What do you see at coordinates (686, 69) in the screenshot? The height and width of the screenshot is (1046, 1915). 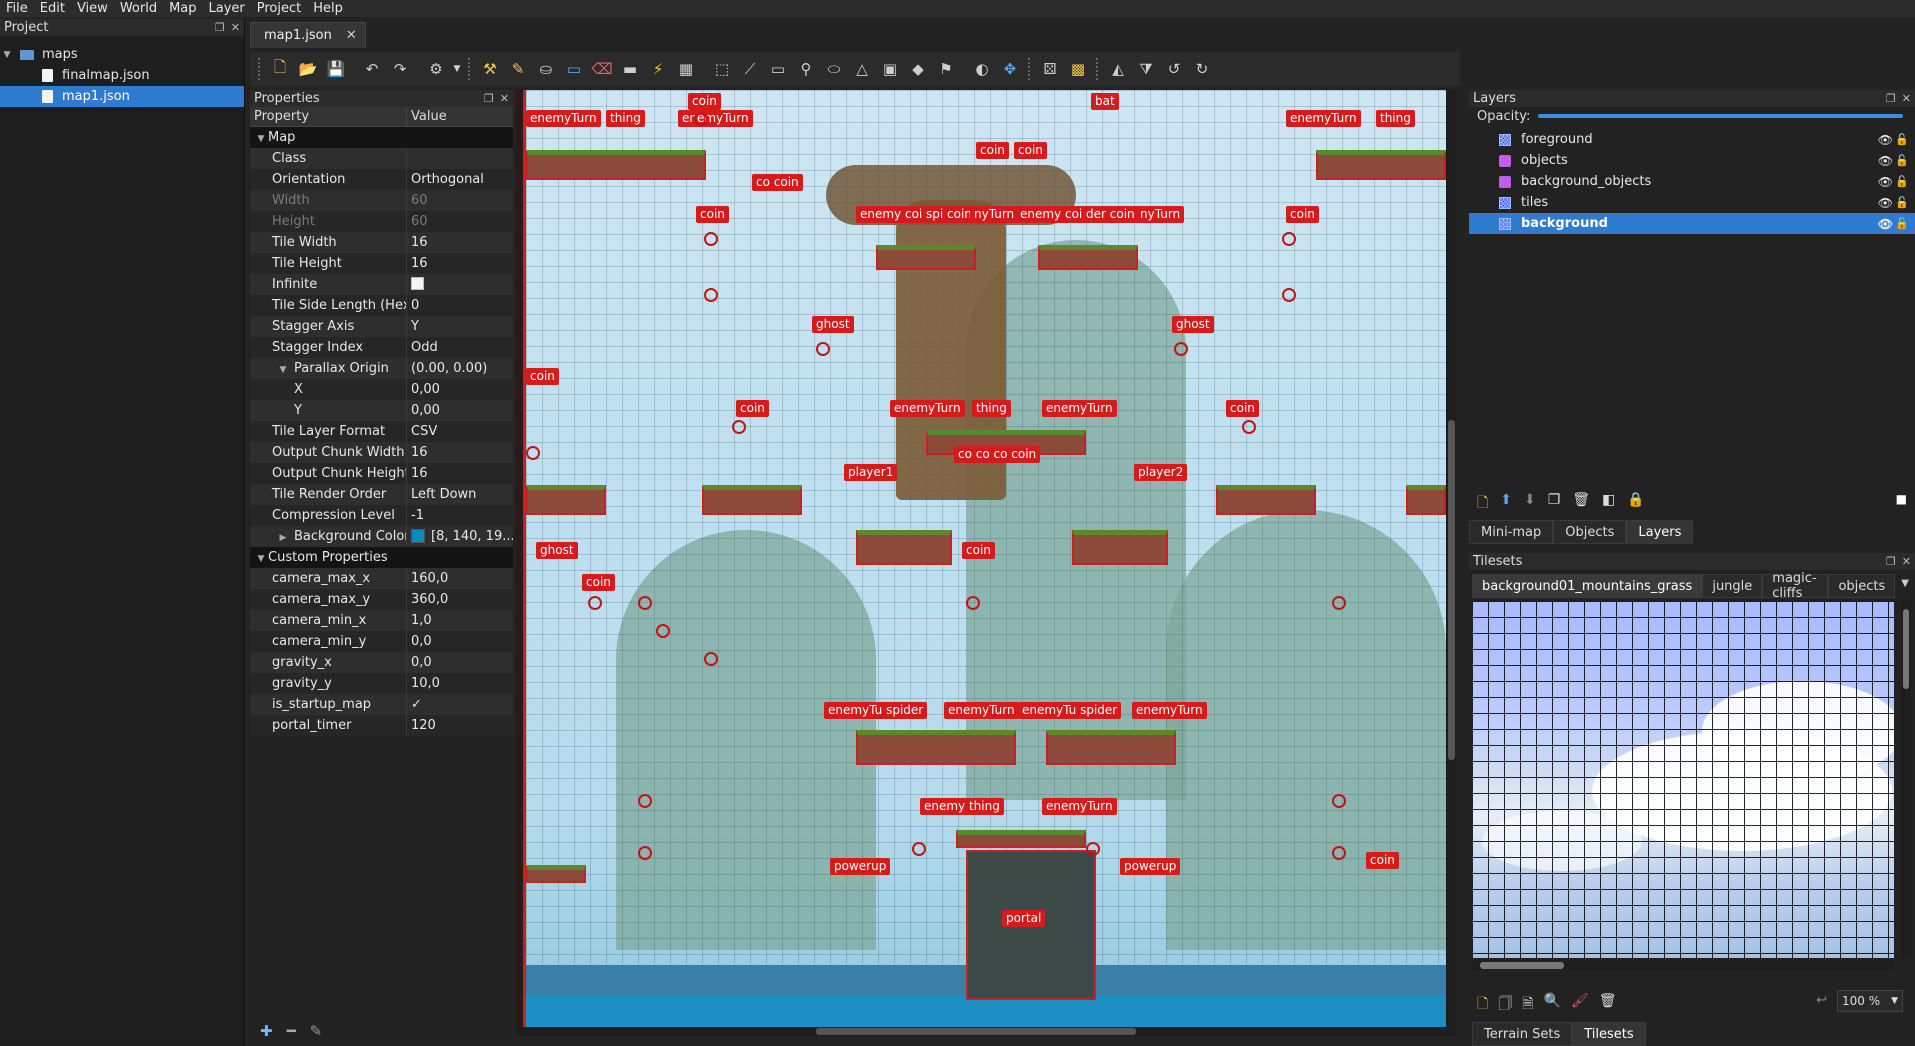 I see `select-same-tile-icon: ▦` at bounding box center [686, 69].